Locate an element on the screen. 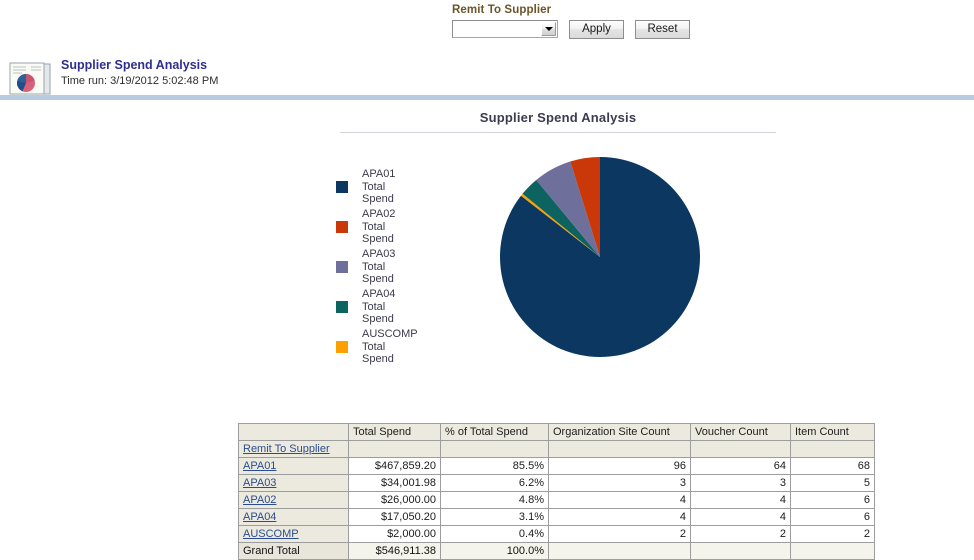 This screenshot has height=560, width=974. group-header-label: Remit To Supplier is located at coordinates (293, 449).